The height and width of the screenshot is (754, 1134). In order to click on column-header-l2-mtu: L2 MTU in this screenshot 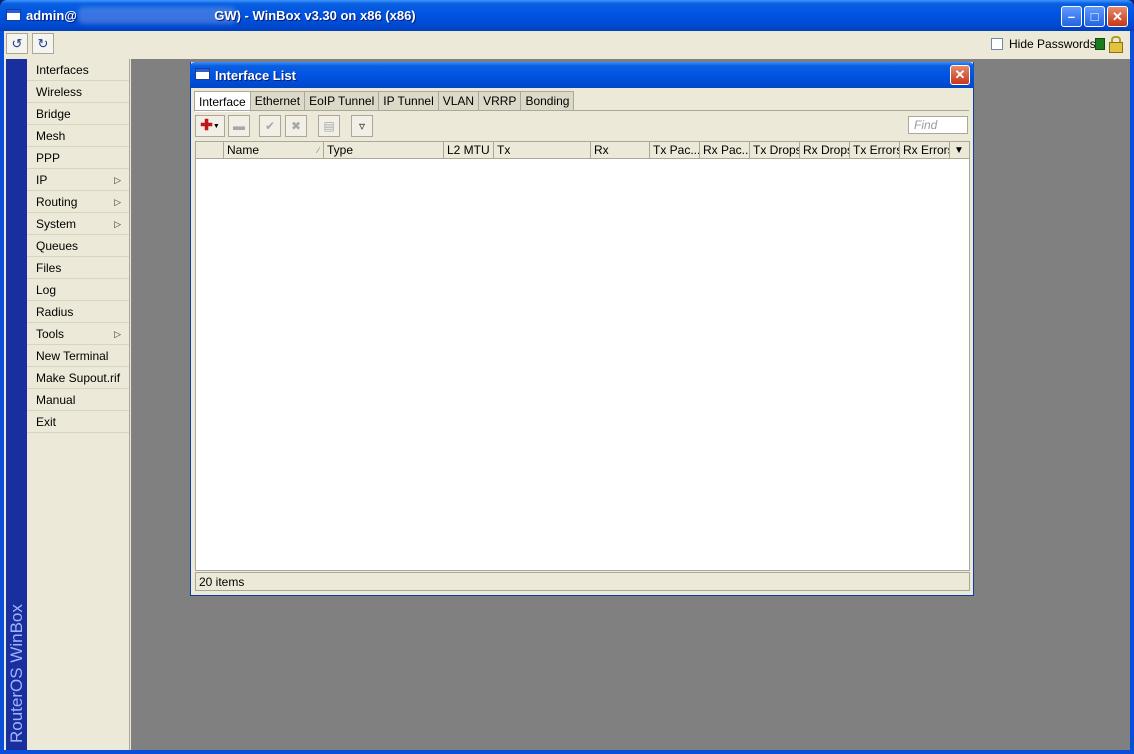, I will do `click(469, 150)`.